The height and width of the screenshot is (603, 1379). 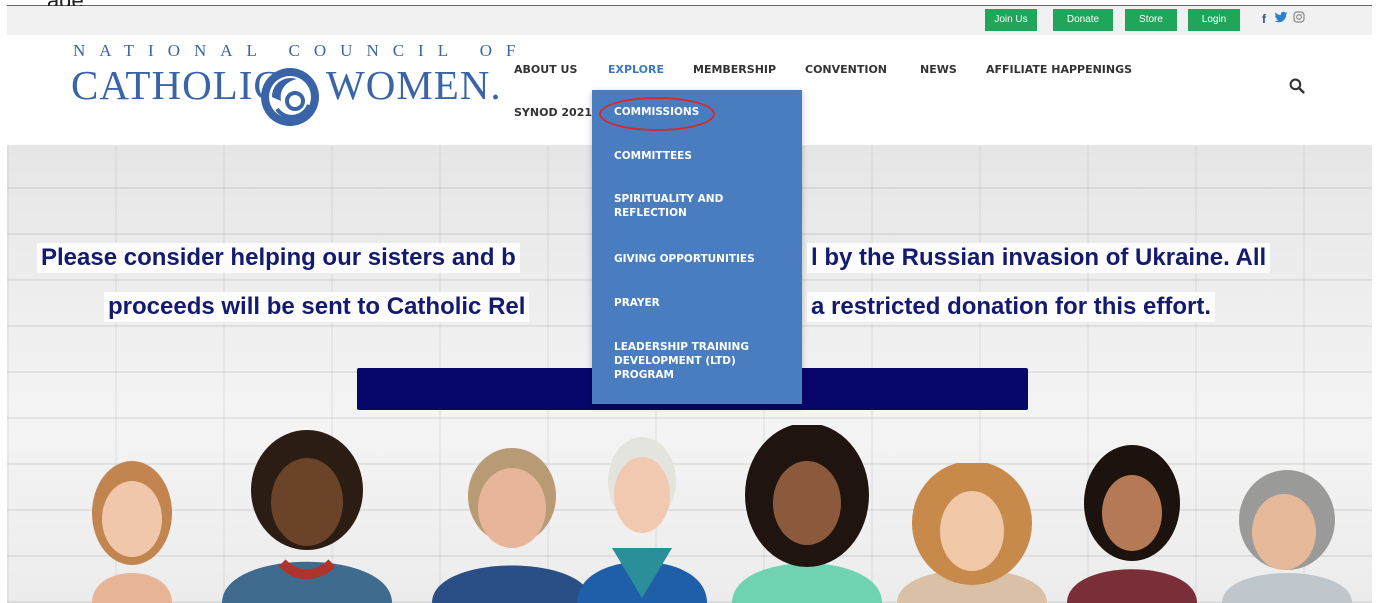 What do you see at coordinates (1011, 20) in the screenshot?
I see `join-us-button: Join Us` at bounding box center [1011, 20].